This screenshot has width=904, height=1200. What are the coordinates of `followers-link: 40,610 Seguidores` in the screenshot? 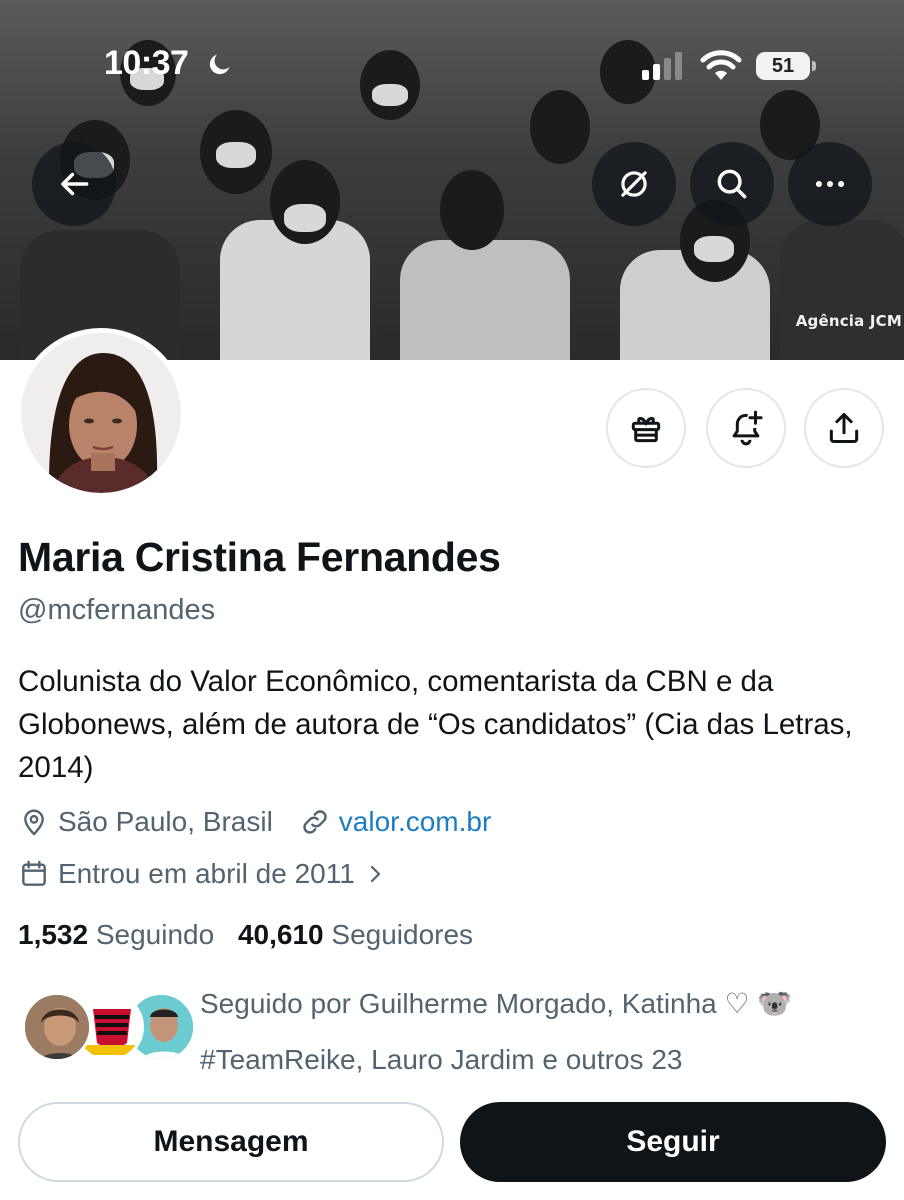 It's located at (355, 934).